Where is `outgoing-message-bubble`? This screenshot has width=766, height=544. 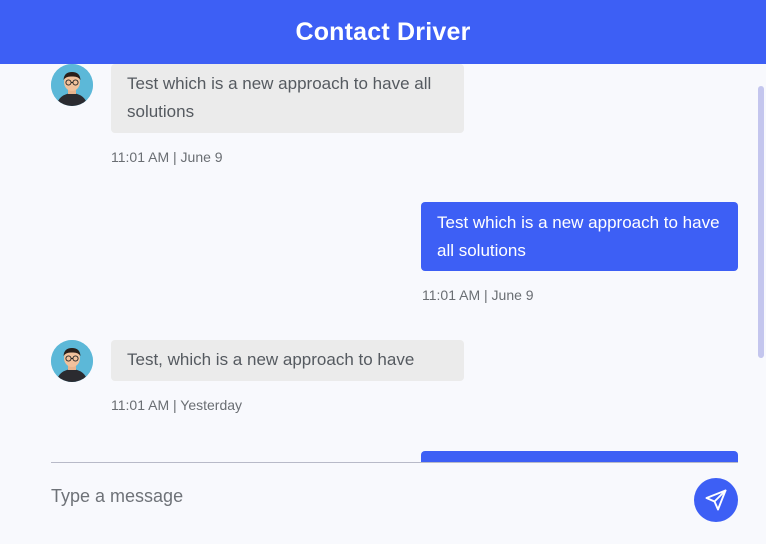
outgoing-message-bubble is located at coordinates (579, 456).